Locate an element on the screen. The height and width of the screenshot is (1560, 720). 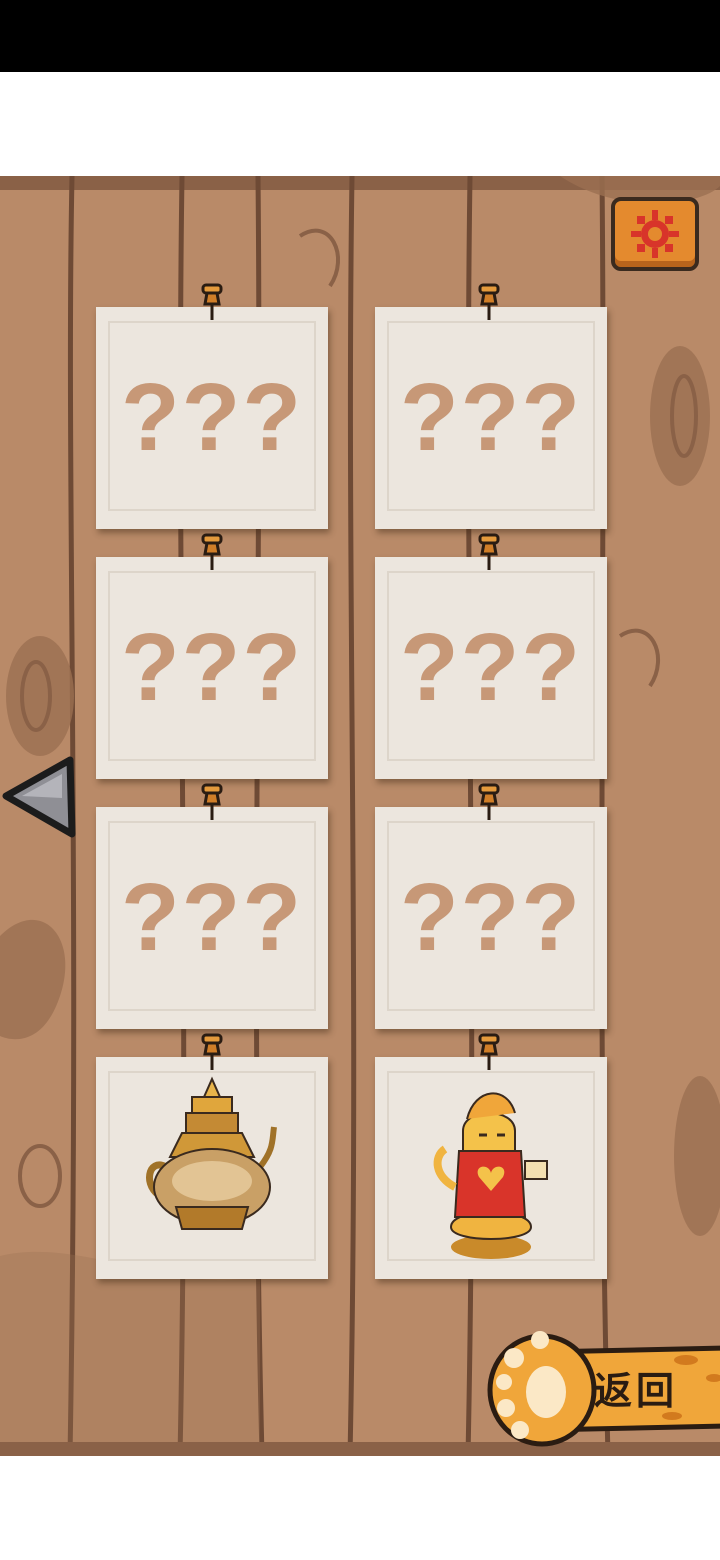
settings-button is located at coordinates (655, 234).